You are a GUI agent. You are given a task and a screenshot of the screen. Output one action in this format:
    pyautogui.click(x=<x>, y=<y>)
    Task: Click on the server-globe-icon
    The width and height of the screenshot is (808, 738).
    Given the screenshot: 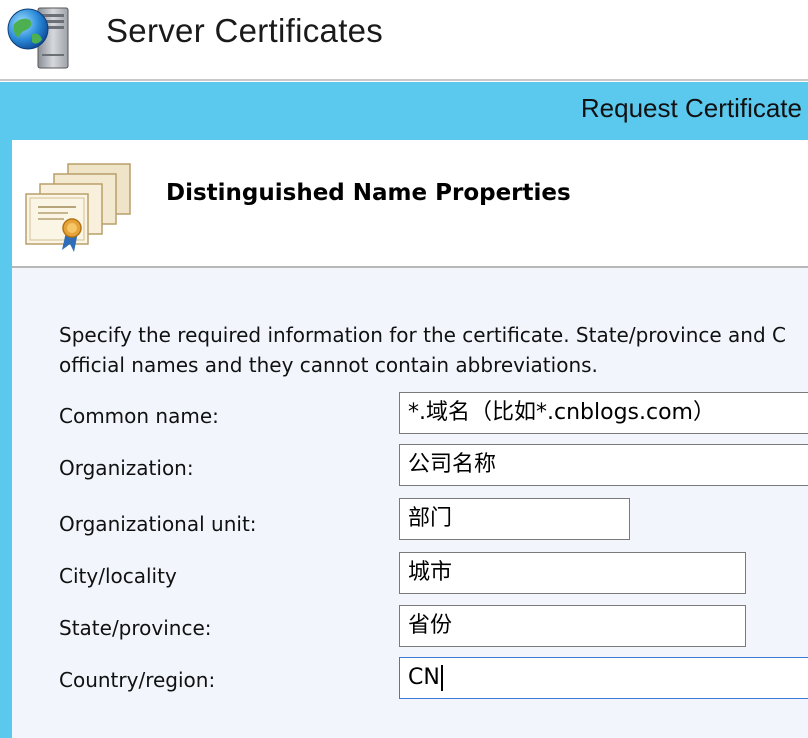 What is the action you would take?
    pyautogui.click(x=38, y=38)
    